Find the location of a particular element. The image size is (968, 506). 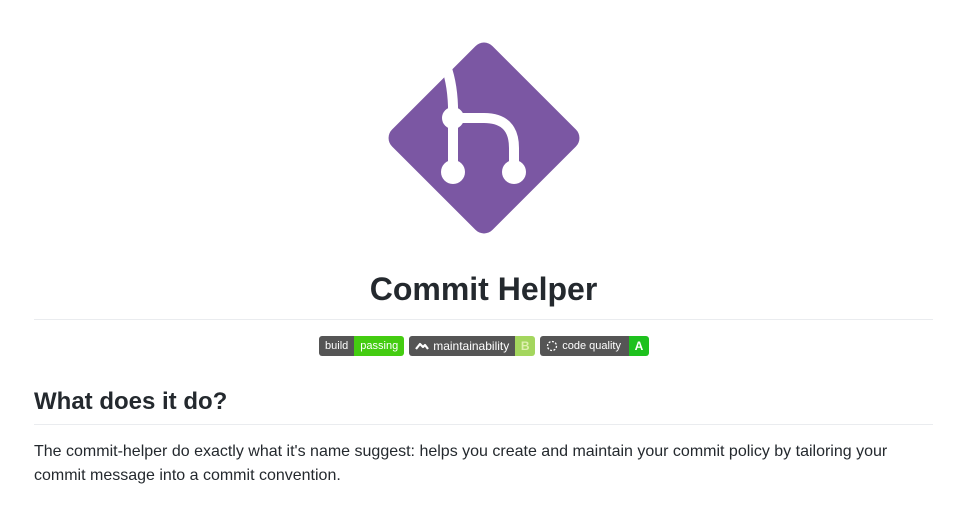

badge-value: B is located at coordinates (525, 346).